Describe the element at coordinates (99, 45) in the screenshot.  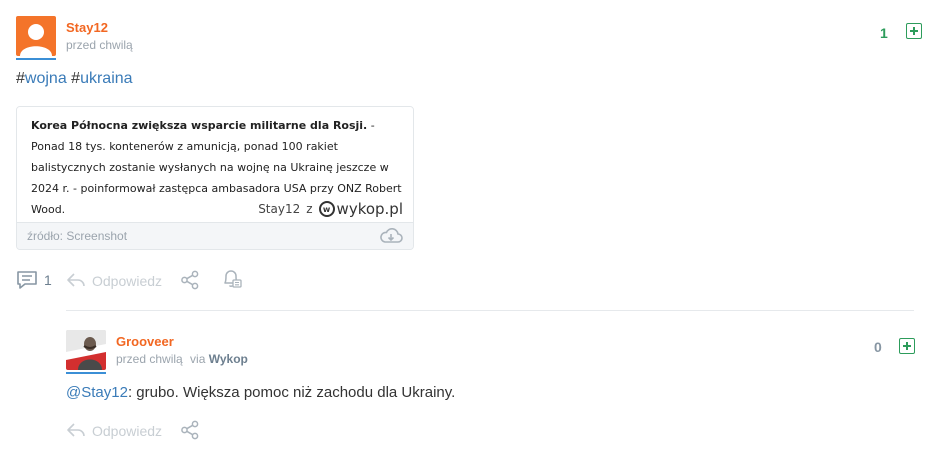
I see `post-time: przed chwilą` at that location.